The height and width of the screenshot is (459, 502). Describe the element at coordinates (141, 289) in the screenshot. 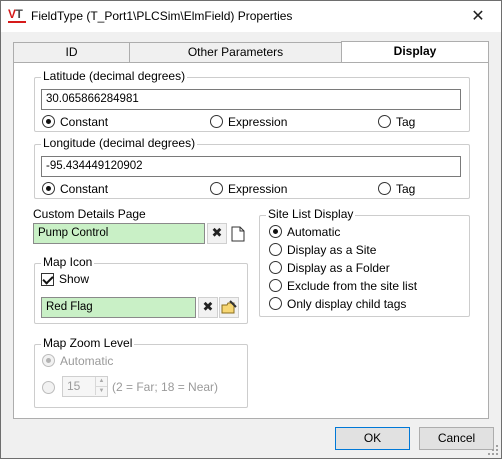

I see `map-icon-group: Map Icon Show Red Flag ✖` at that location.